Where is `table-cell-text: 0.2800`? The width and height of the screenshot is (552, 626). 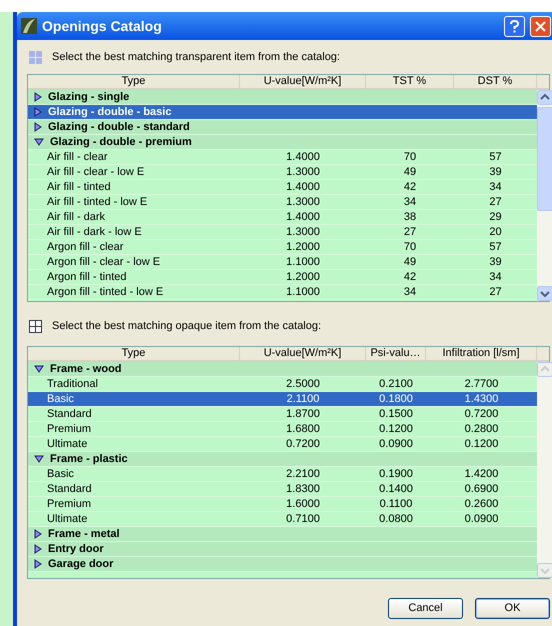
table-cell-text: 0.2800 is located at coordinates (481, 429).